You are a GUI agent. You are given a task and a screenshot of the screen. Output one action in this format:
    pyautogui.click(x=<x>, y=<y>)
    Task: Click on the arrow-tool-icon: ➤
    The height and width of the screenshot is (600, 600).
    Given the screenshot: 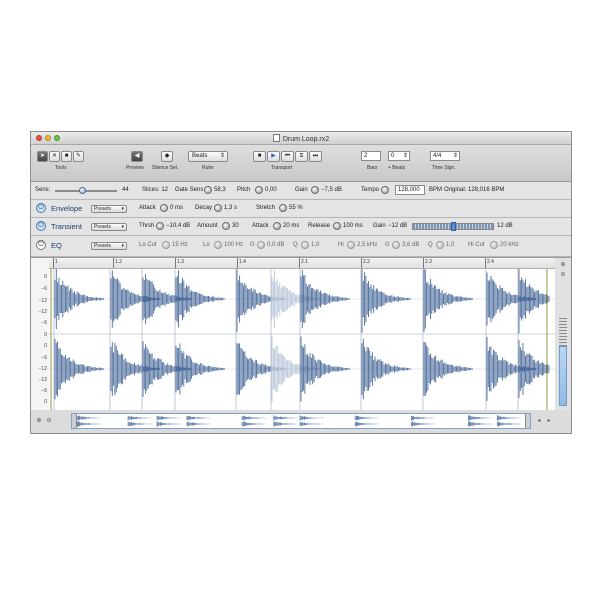 What is the action you would take?
    pyautogui.click(x=42, y=156)
    